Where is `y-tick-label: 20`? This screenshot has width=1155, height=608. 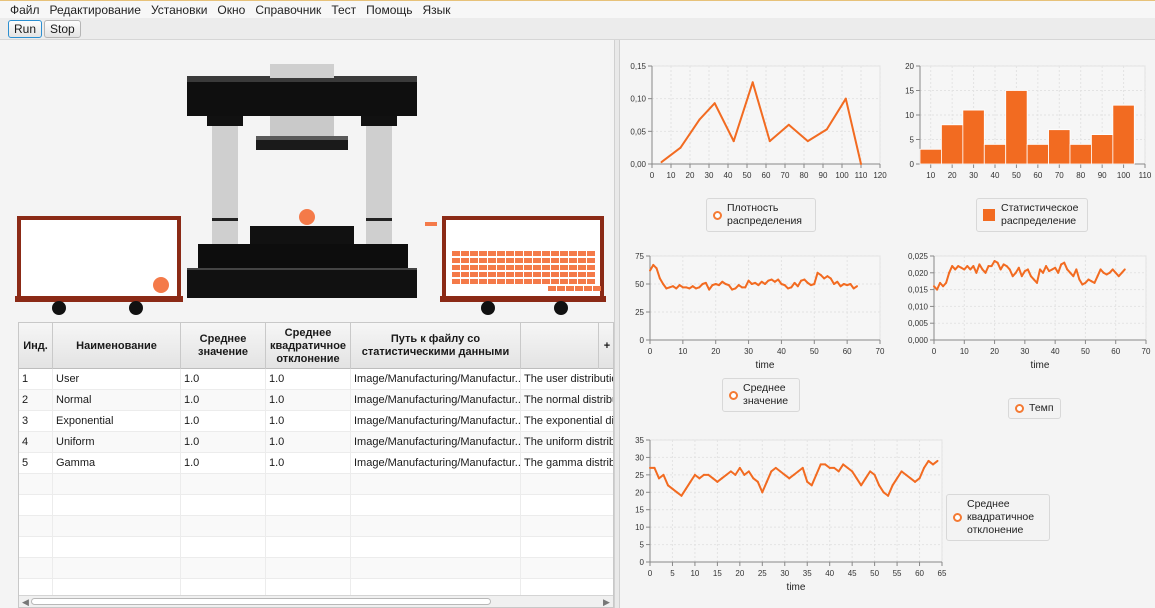
y-tick-label: 20 is located at coordinates (909, 66).